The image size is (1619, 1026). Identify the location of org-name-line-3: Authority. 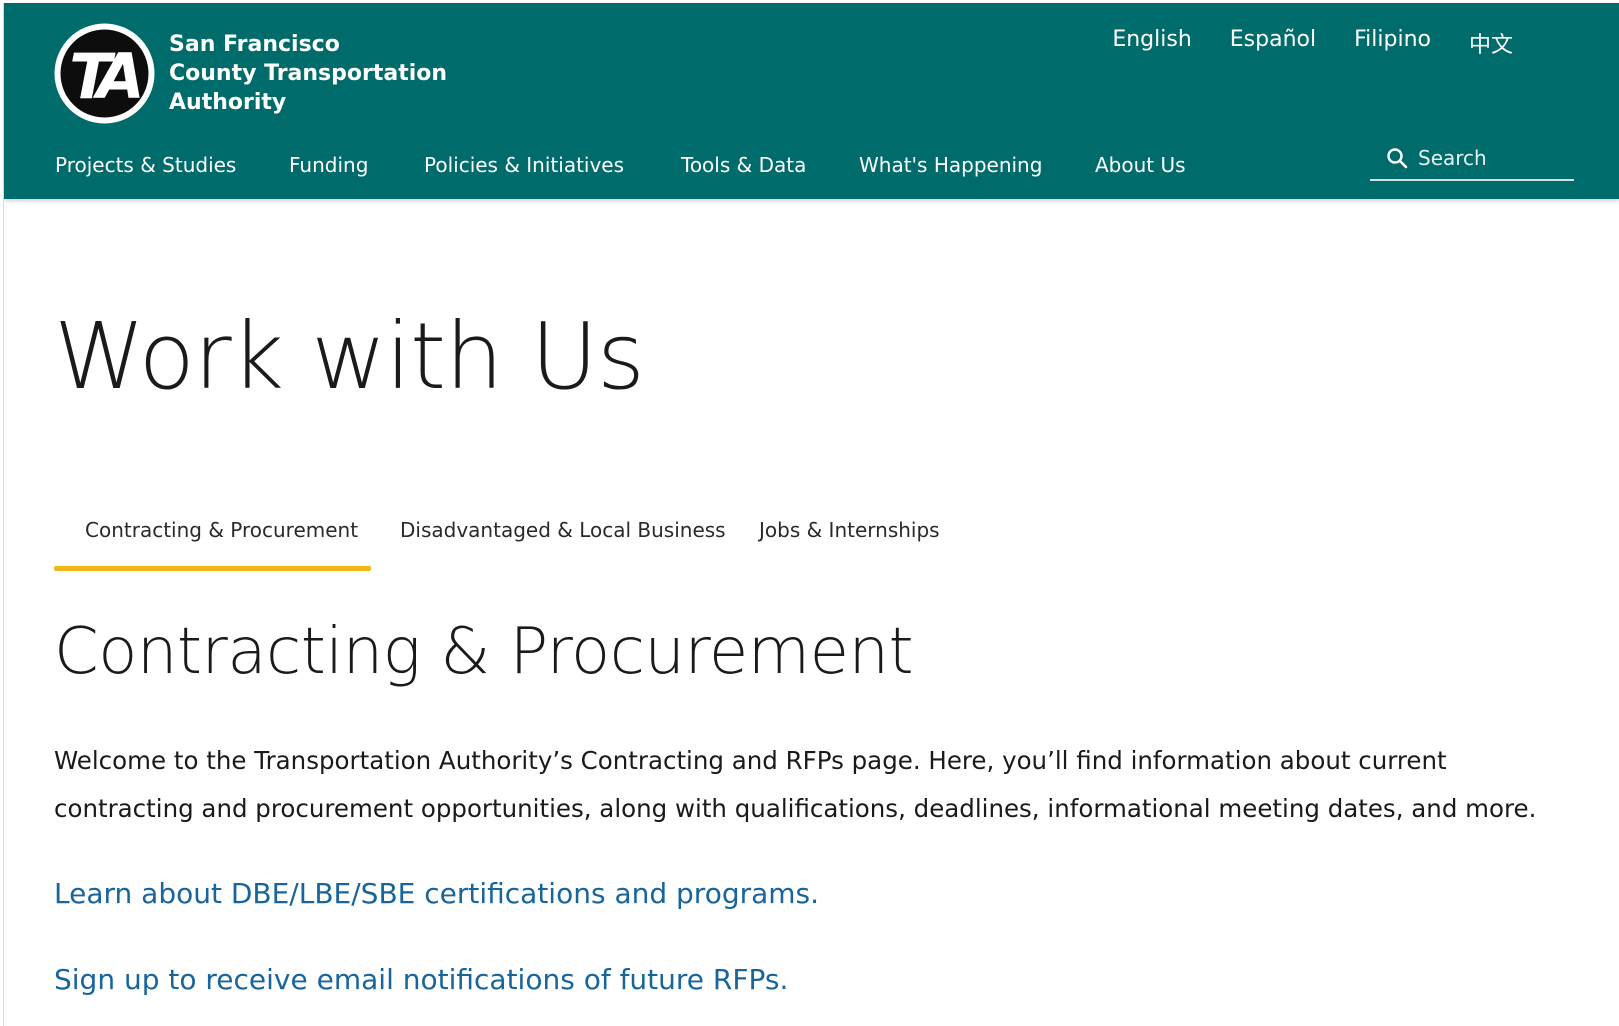
(228, 102).